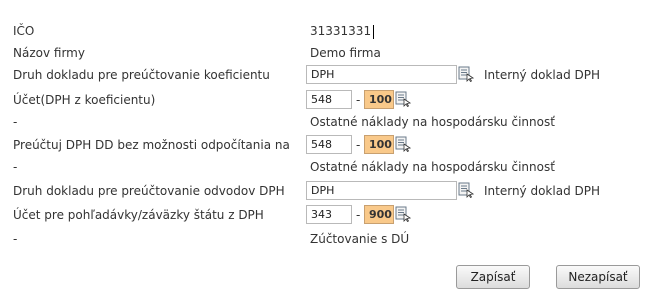 The width and height of the screenshot is (656, 303). Describe the element at coordinates (379, 99) in the screenshot. I see `account-coef-anal-input: 100` at that location.